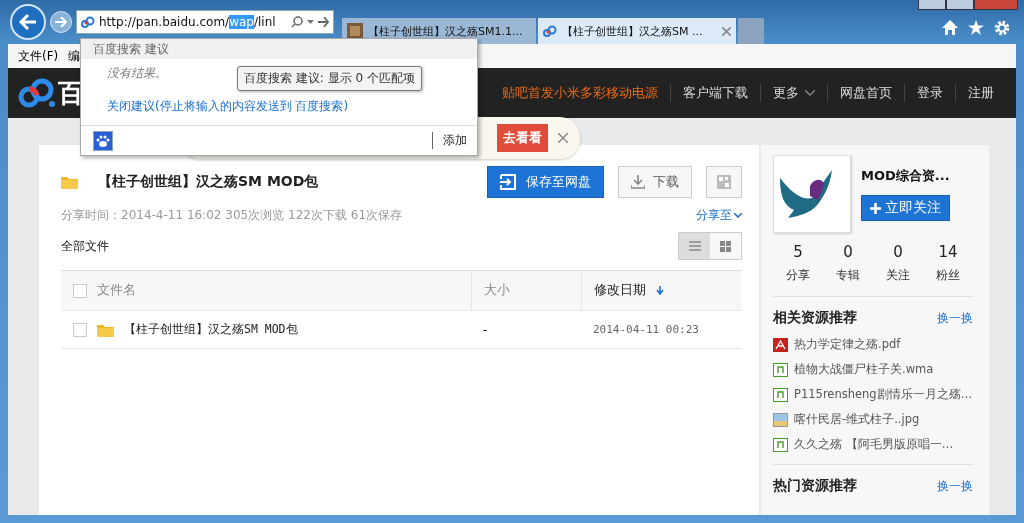 The image size is (1024, 523). What do you see at coordinates (509, 182) in the screenshot?
I see `import-icon` at bounding box center [509, 182].